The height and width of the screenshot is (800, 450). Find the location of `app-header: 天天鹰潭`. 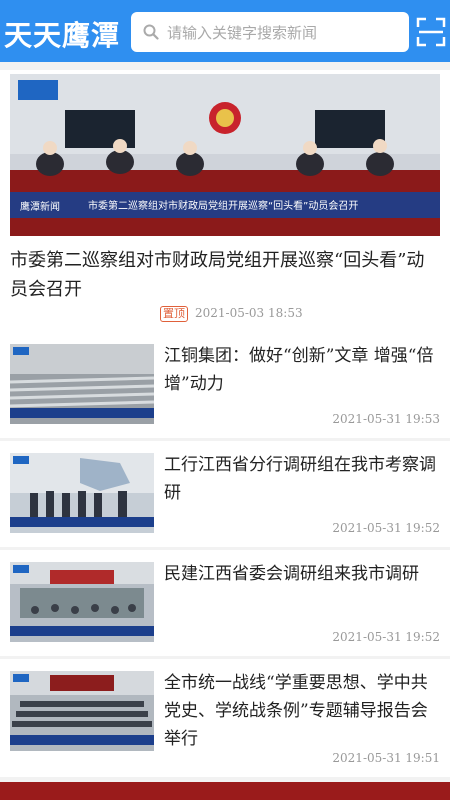

app-header: 天天鹰潭 is located at coordinates (225, 31).